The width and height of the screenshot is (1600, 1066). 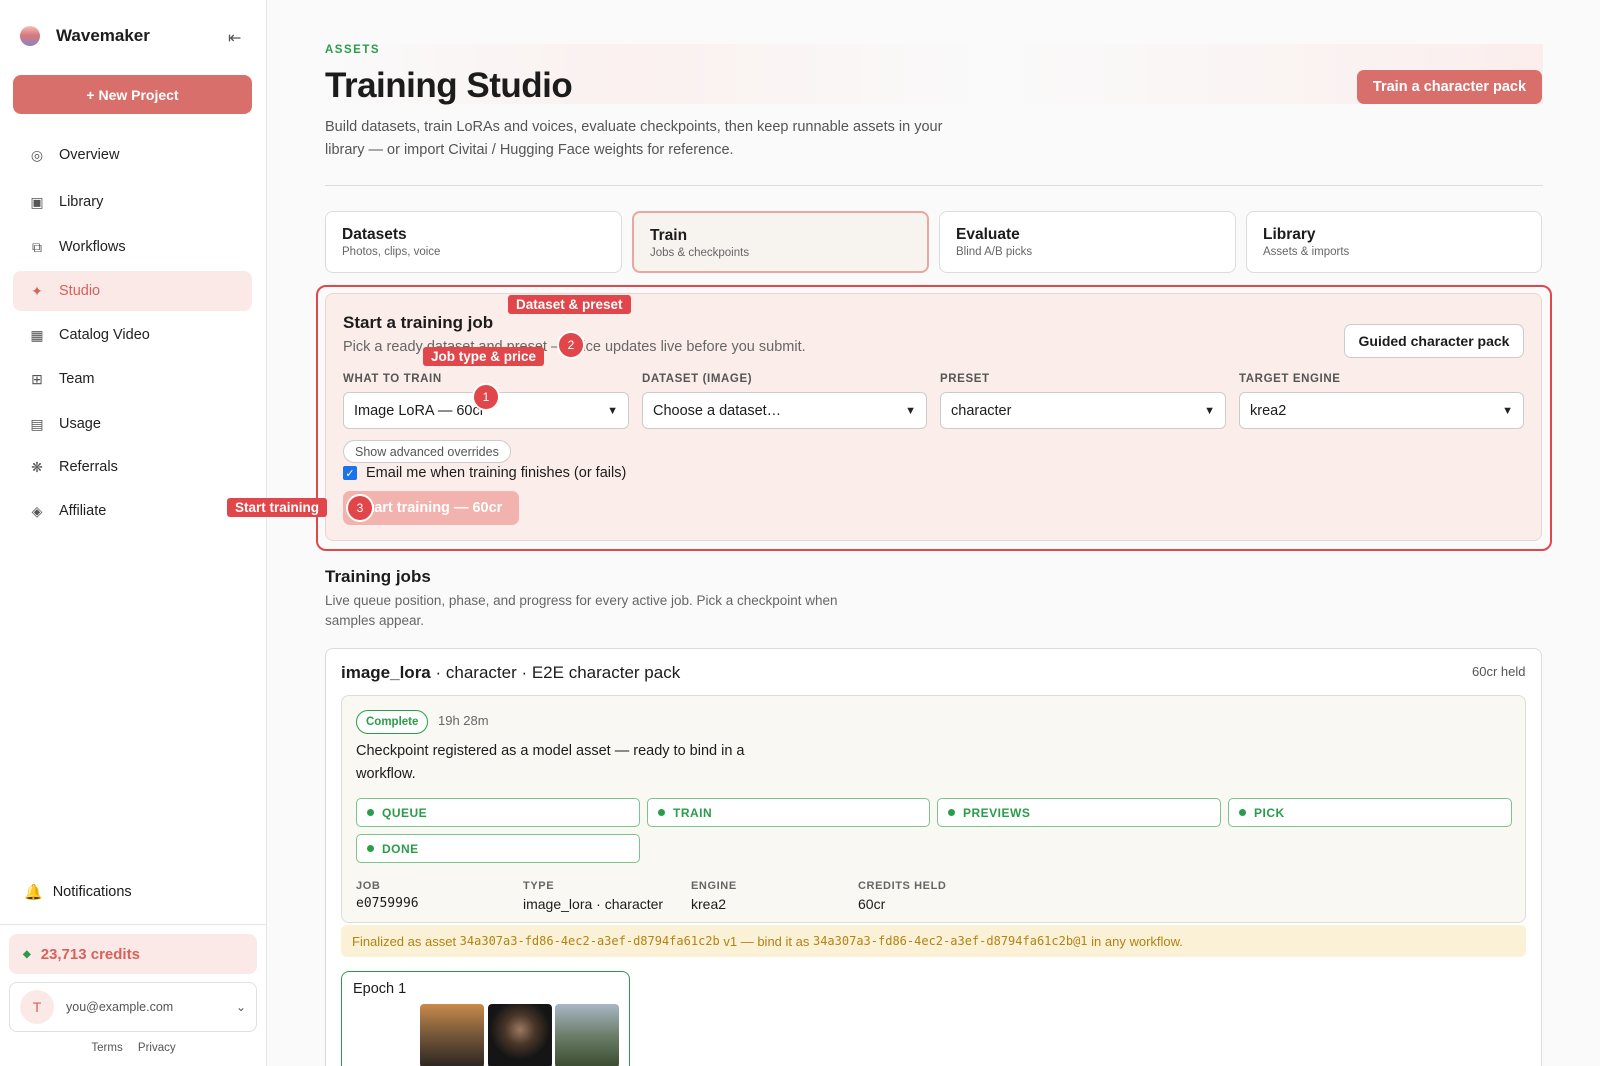 What do you see at coordinates (37, 290) in the screenshot?
I see `sparkle-icon: ✦` at bounding box center [37, 290].